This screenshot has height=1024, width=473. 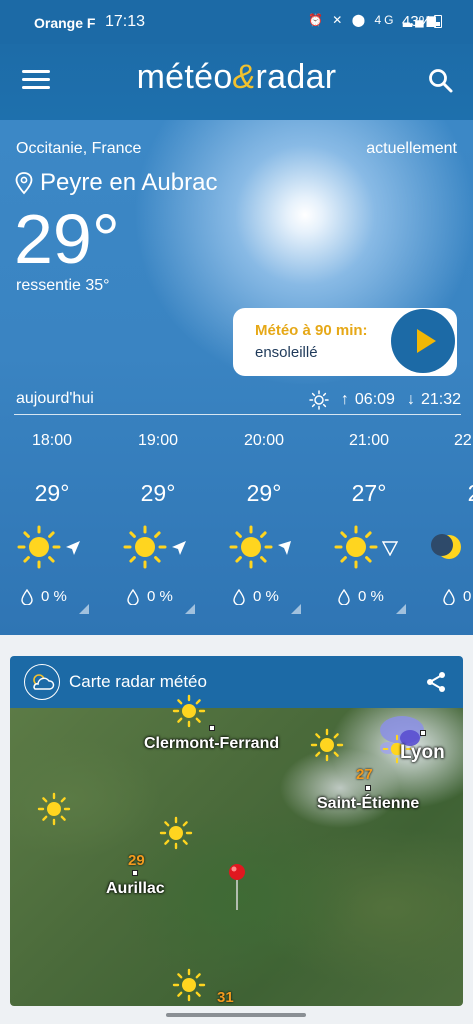 What do you see at coordinates (125, 21) in the screenshot?
I see `status-clock: 17:13` at bounding box center [125, 21].